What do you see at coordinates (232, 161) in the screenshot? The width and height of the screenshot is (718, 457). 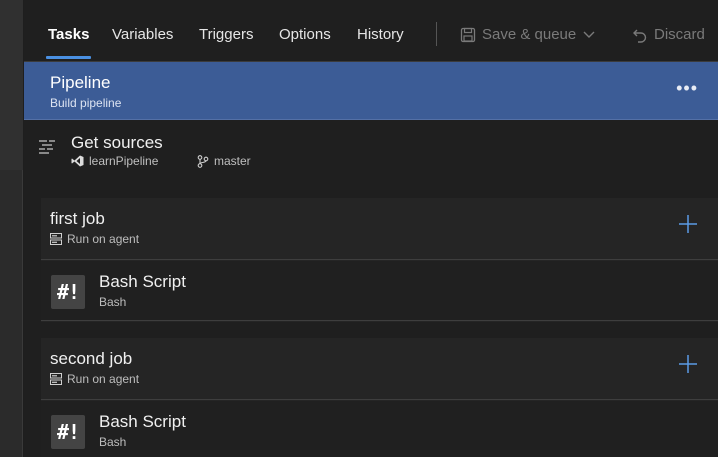 I see `branch-name: master` at bounding box center [232, 161].